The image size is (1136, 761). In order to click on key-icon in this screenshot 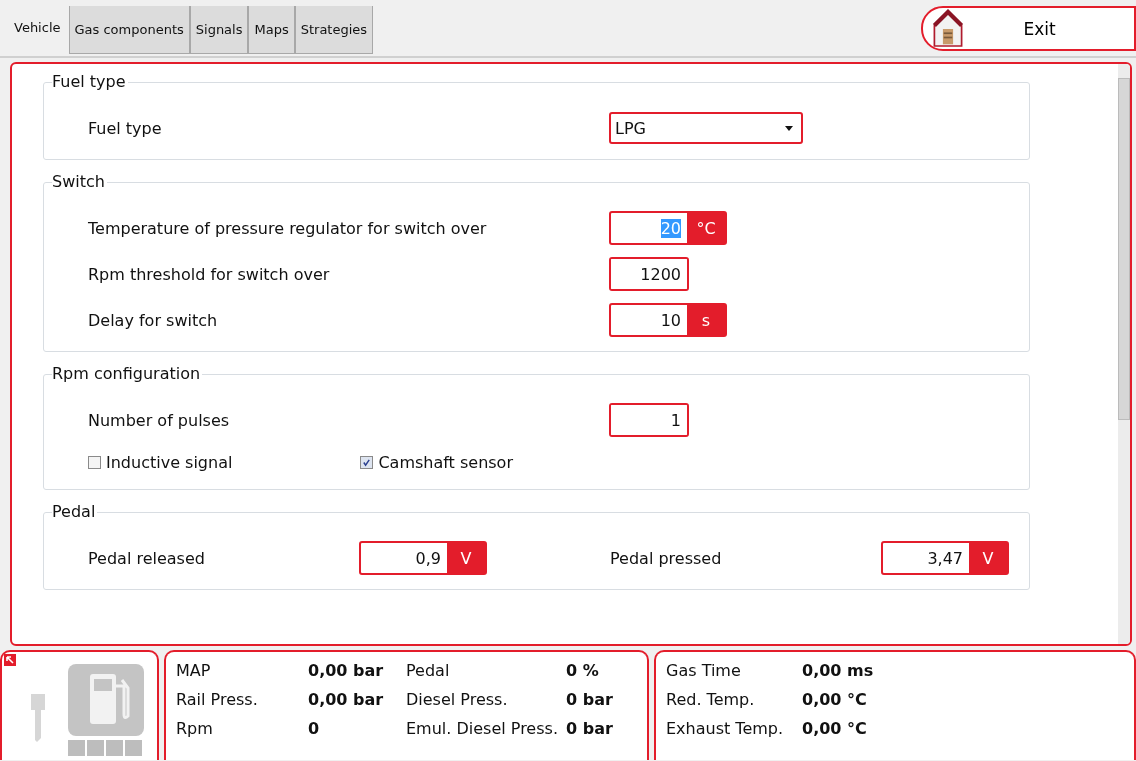, I will do `click(38, 717)`.